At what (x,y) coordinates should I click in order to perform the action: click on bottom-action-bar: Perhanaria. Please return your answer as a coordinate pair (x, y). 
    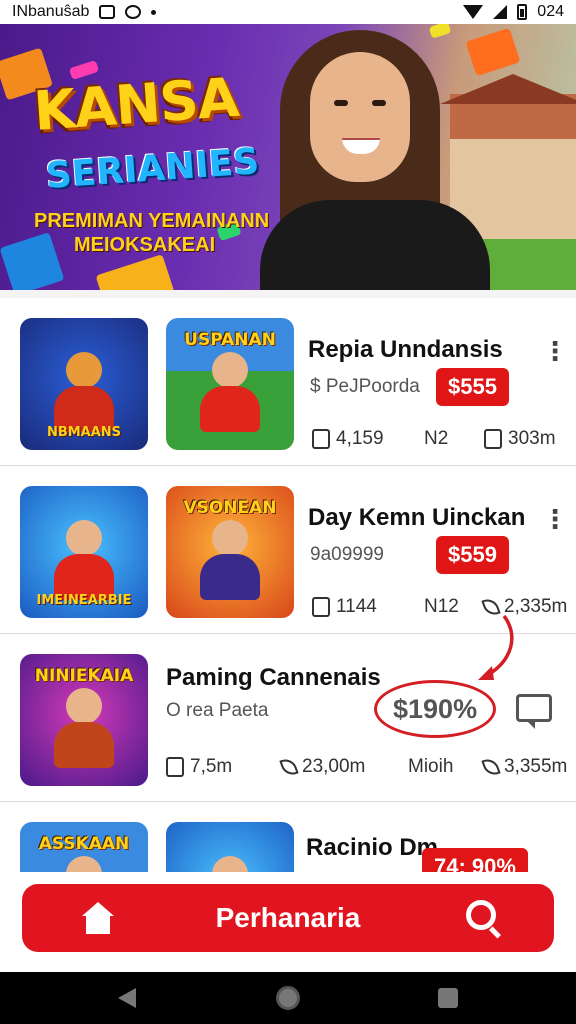
    Looking at the image, I should click on (288, 918).